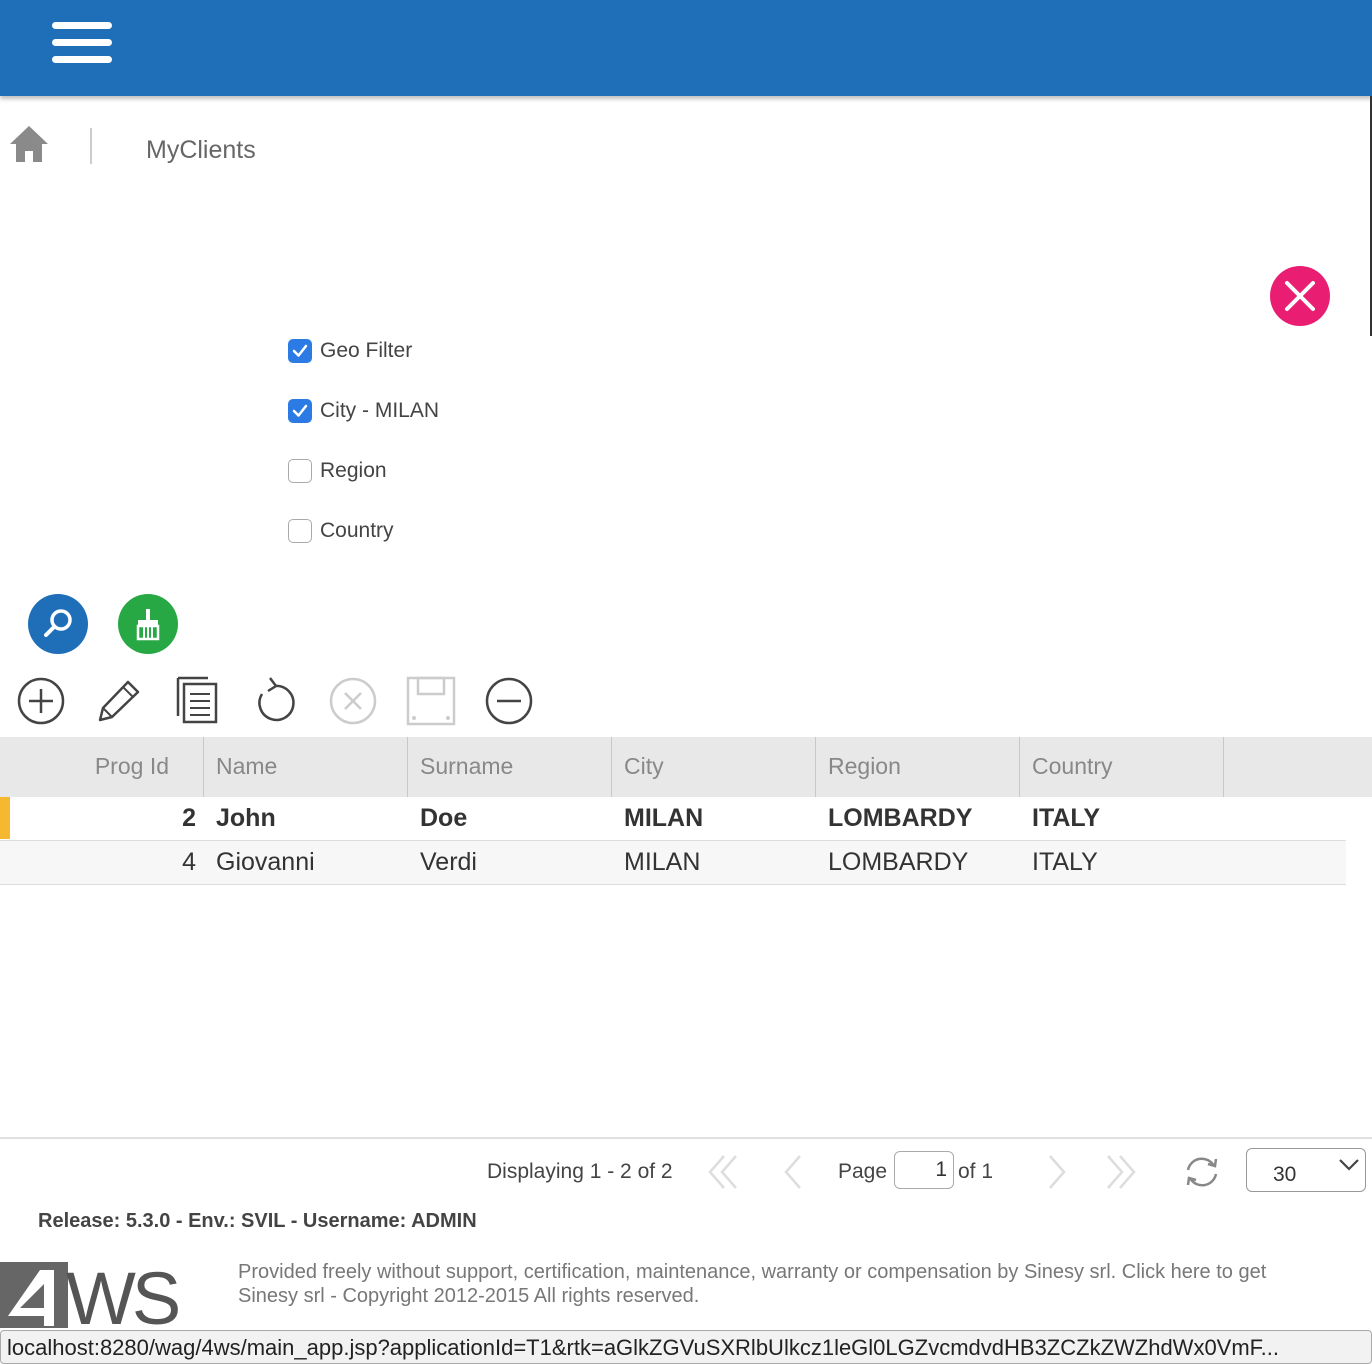 The height and width of the screenshot is (1364, 1372). I want to click on chevron-down-icon, so click(1349, 1165).